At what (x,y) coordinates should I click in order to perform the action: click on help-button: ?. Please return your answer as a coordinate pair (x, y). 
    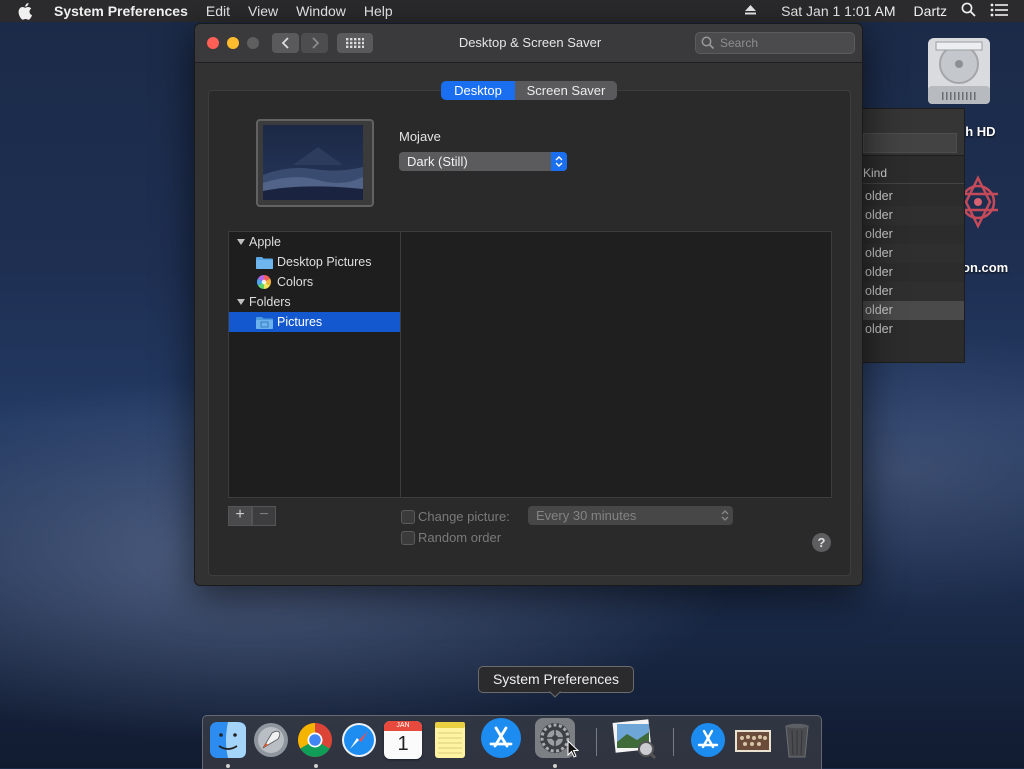
    Looking at the image, I should click on (821, 542).